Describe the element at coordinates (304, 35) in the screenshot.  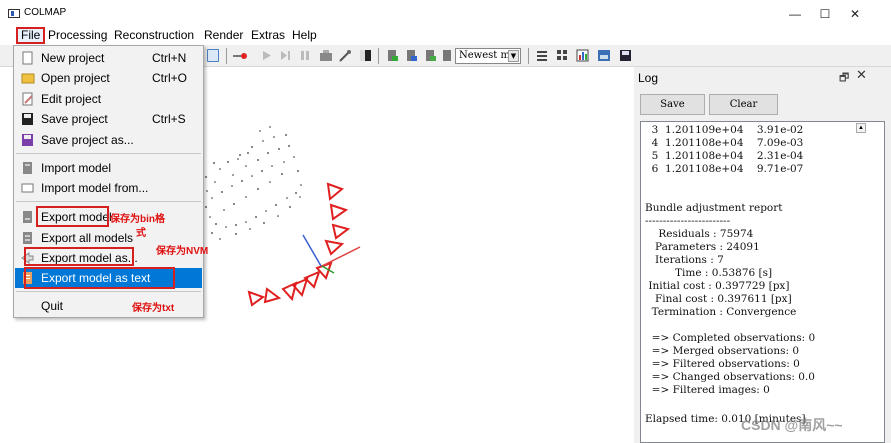
I see `menu-help: Help` at that location.